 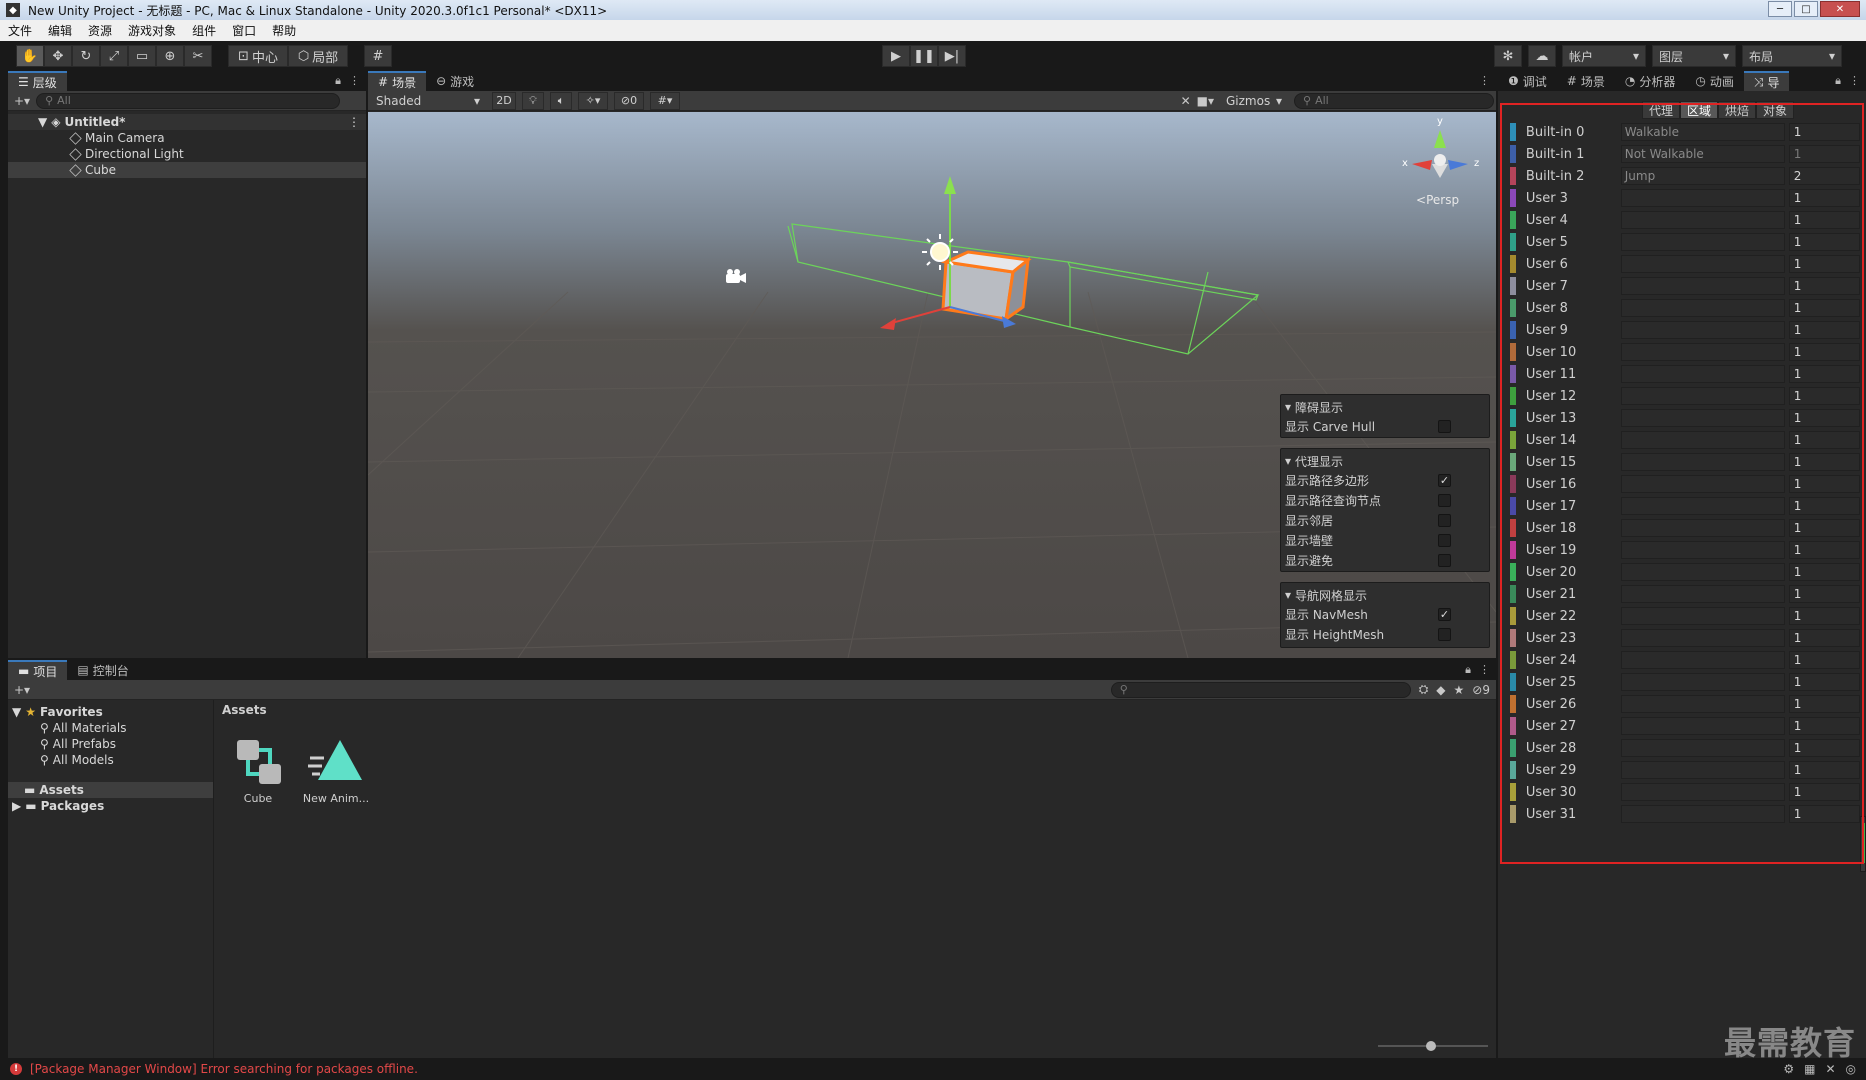 What do you see at coordinates (1702, 154) in the screenshot?
I see `area-name-field: Not Walkable` at bounding box center [1702, 154].